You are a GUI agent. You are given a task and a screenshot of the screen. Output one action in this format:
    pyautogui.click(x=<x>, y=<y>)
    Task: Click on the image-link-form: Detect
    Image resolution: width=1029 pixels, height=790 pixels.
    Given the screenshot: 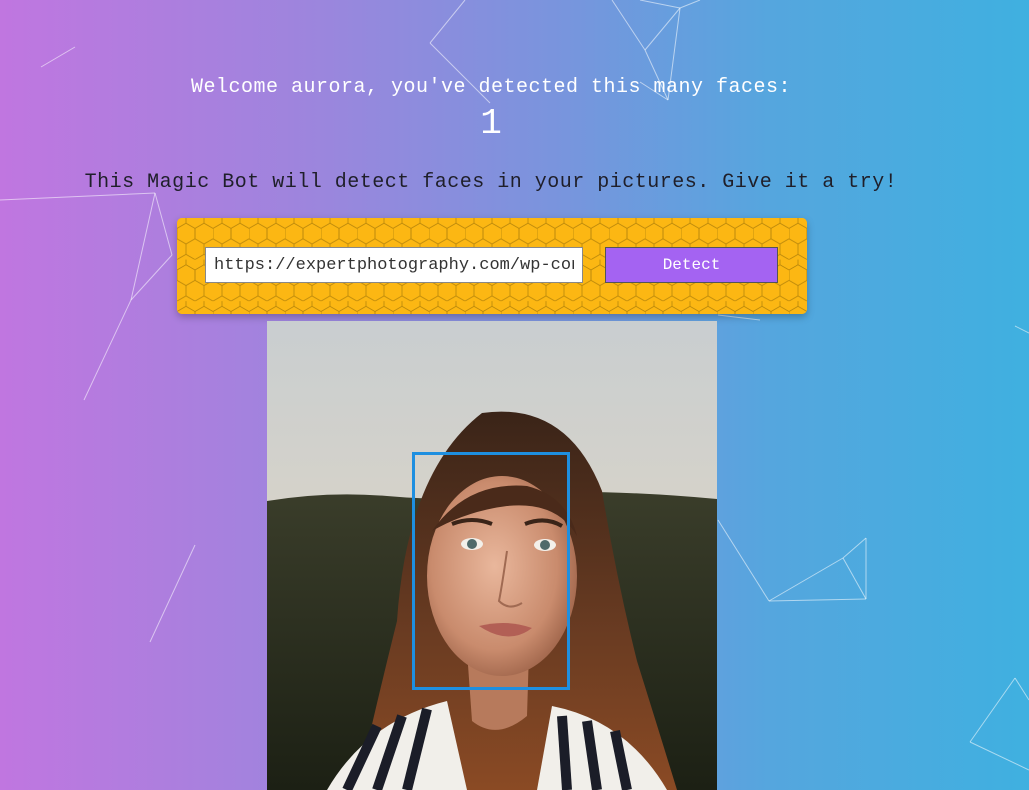 What is the action you would take?
    pyautogui.click(x=492, y=266)
    